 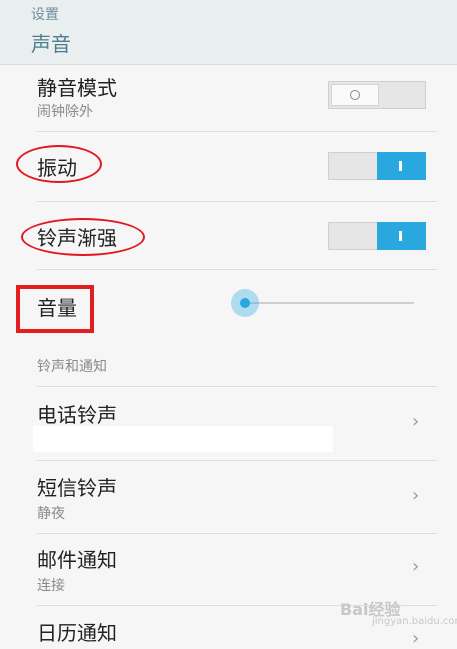 I want to click on list-item-sms-ringtone: 短信铃声 静夜 ›, so click(x=228, y=497).